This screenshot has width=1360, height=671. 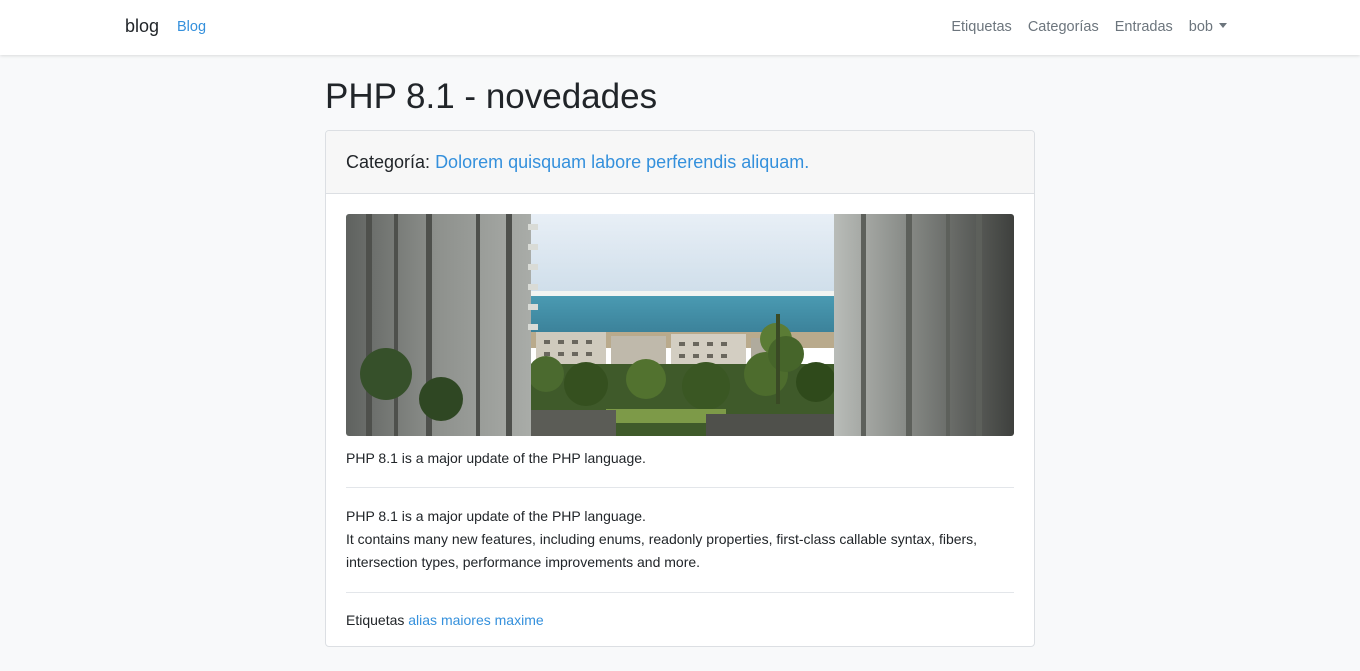 I want to click on user-name: bob, so click(x=1200, y=27).